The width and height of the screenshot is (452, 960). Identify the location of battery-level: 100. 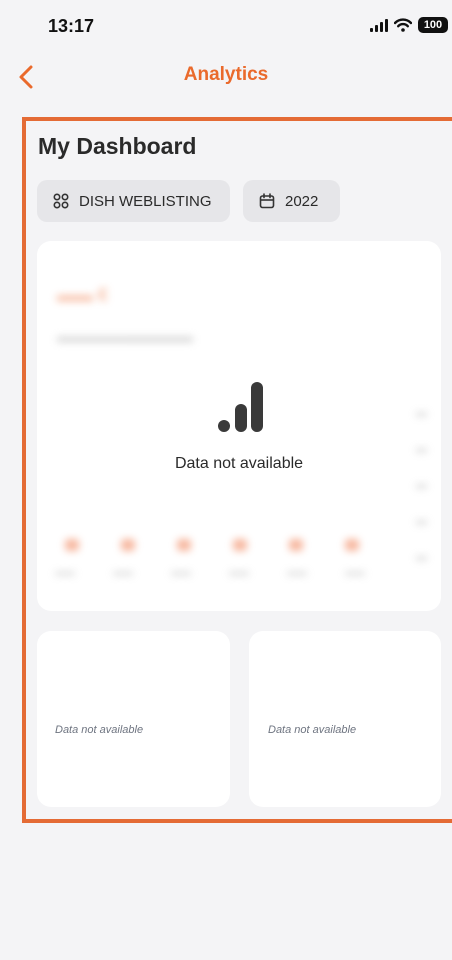
(433, 25).